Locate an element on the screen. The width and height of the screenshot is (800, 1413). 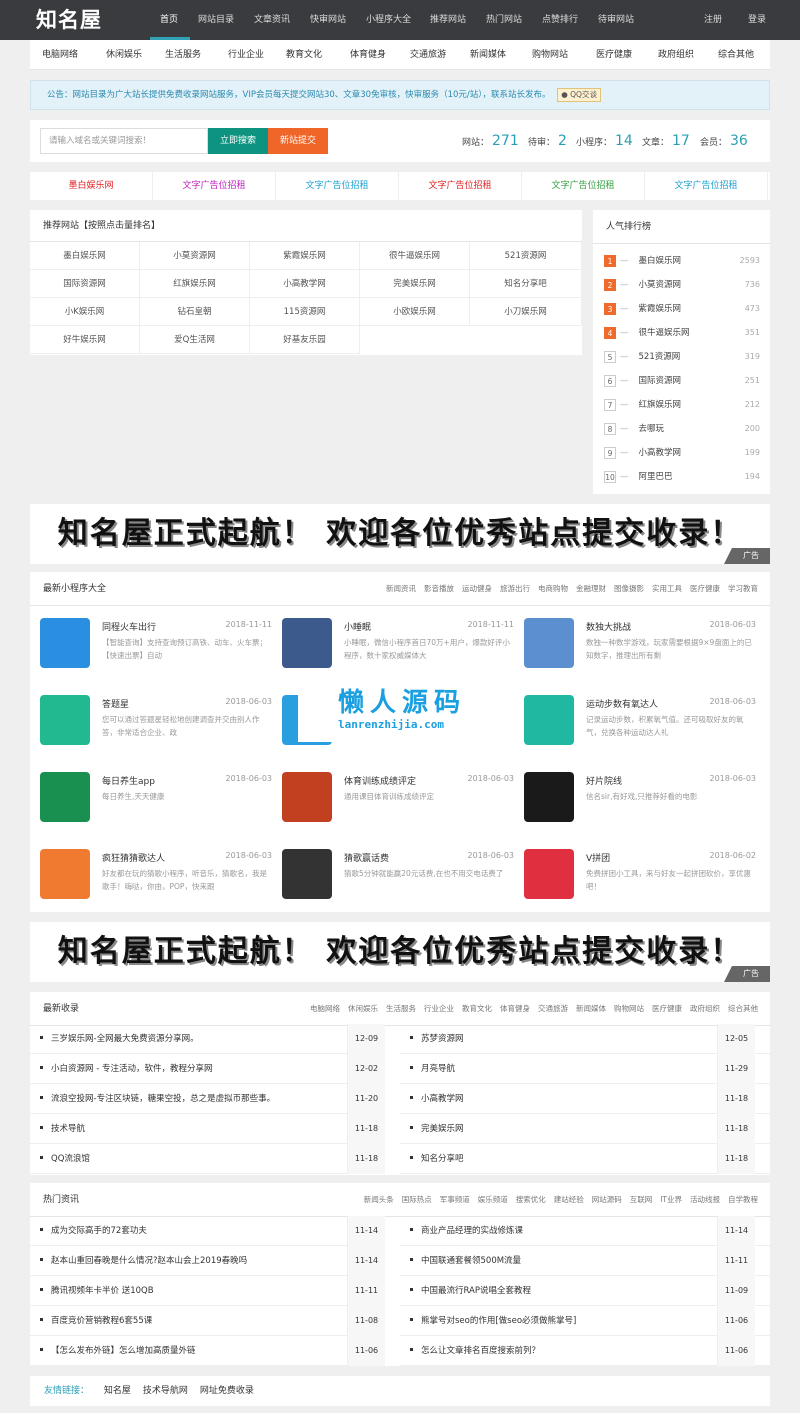
recommended-site: 115资源网 is located at coordinates (305, 312).